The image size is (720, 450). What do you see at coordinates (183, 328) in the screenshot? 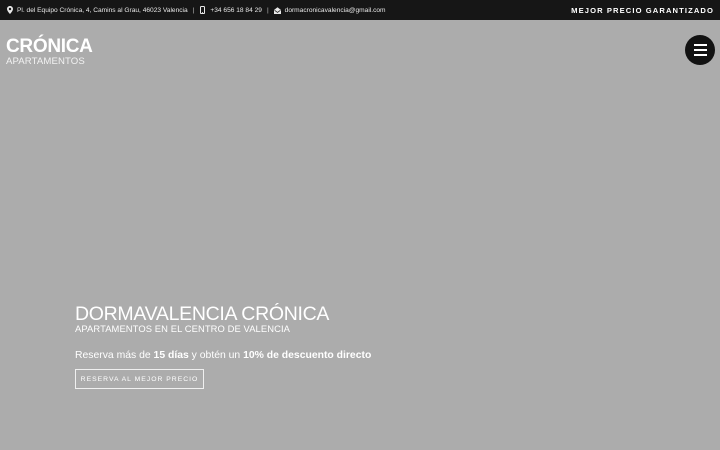
I see `hero-subtitle: APARTAMENTOS EN EL CENTRO DE VALENCIA` at bounding box center [183, 328].